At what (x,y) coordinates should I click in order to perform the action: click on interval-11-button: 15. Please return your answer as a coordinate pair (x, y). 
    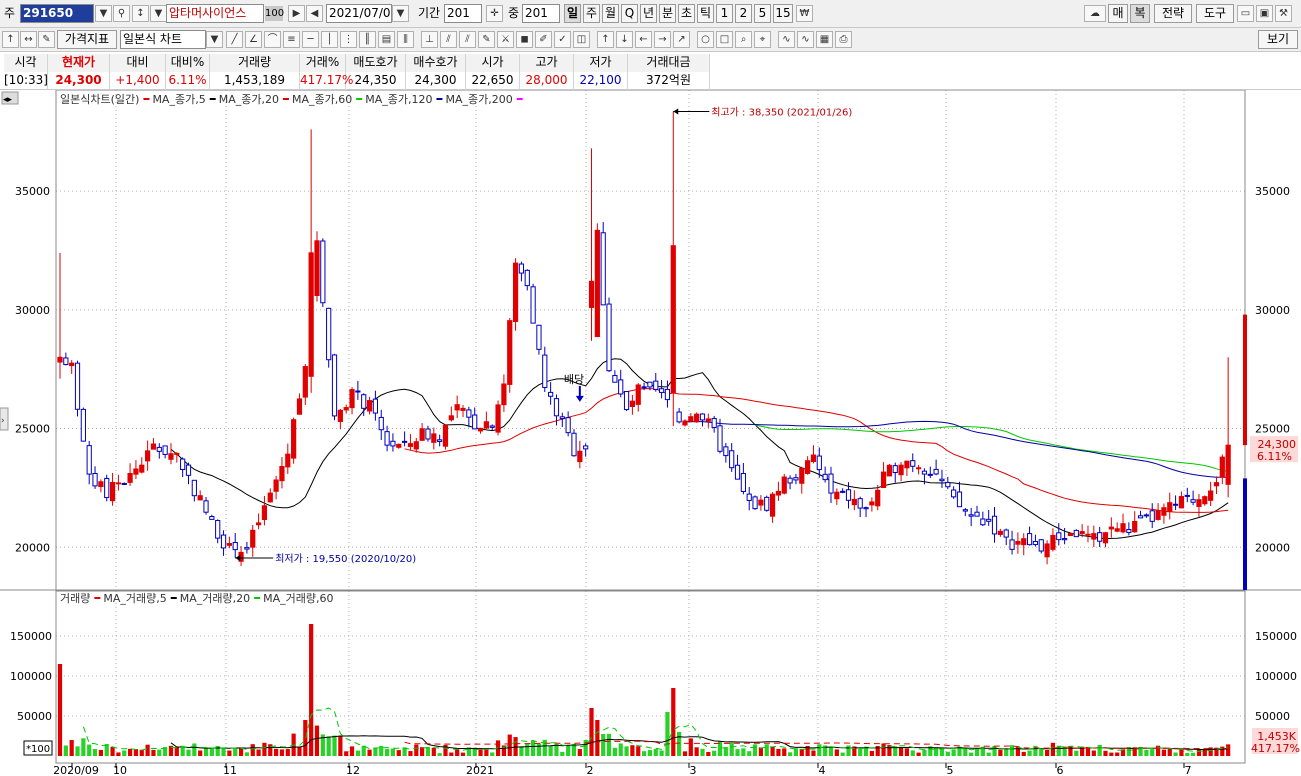
    Looking at the image, I should click on (783, 13).